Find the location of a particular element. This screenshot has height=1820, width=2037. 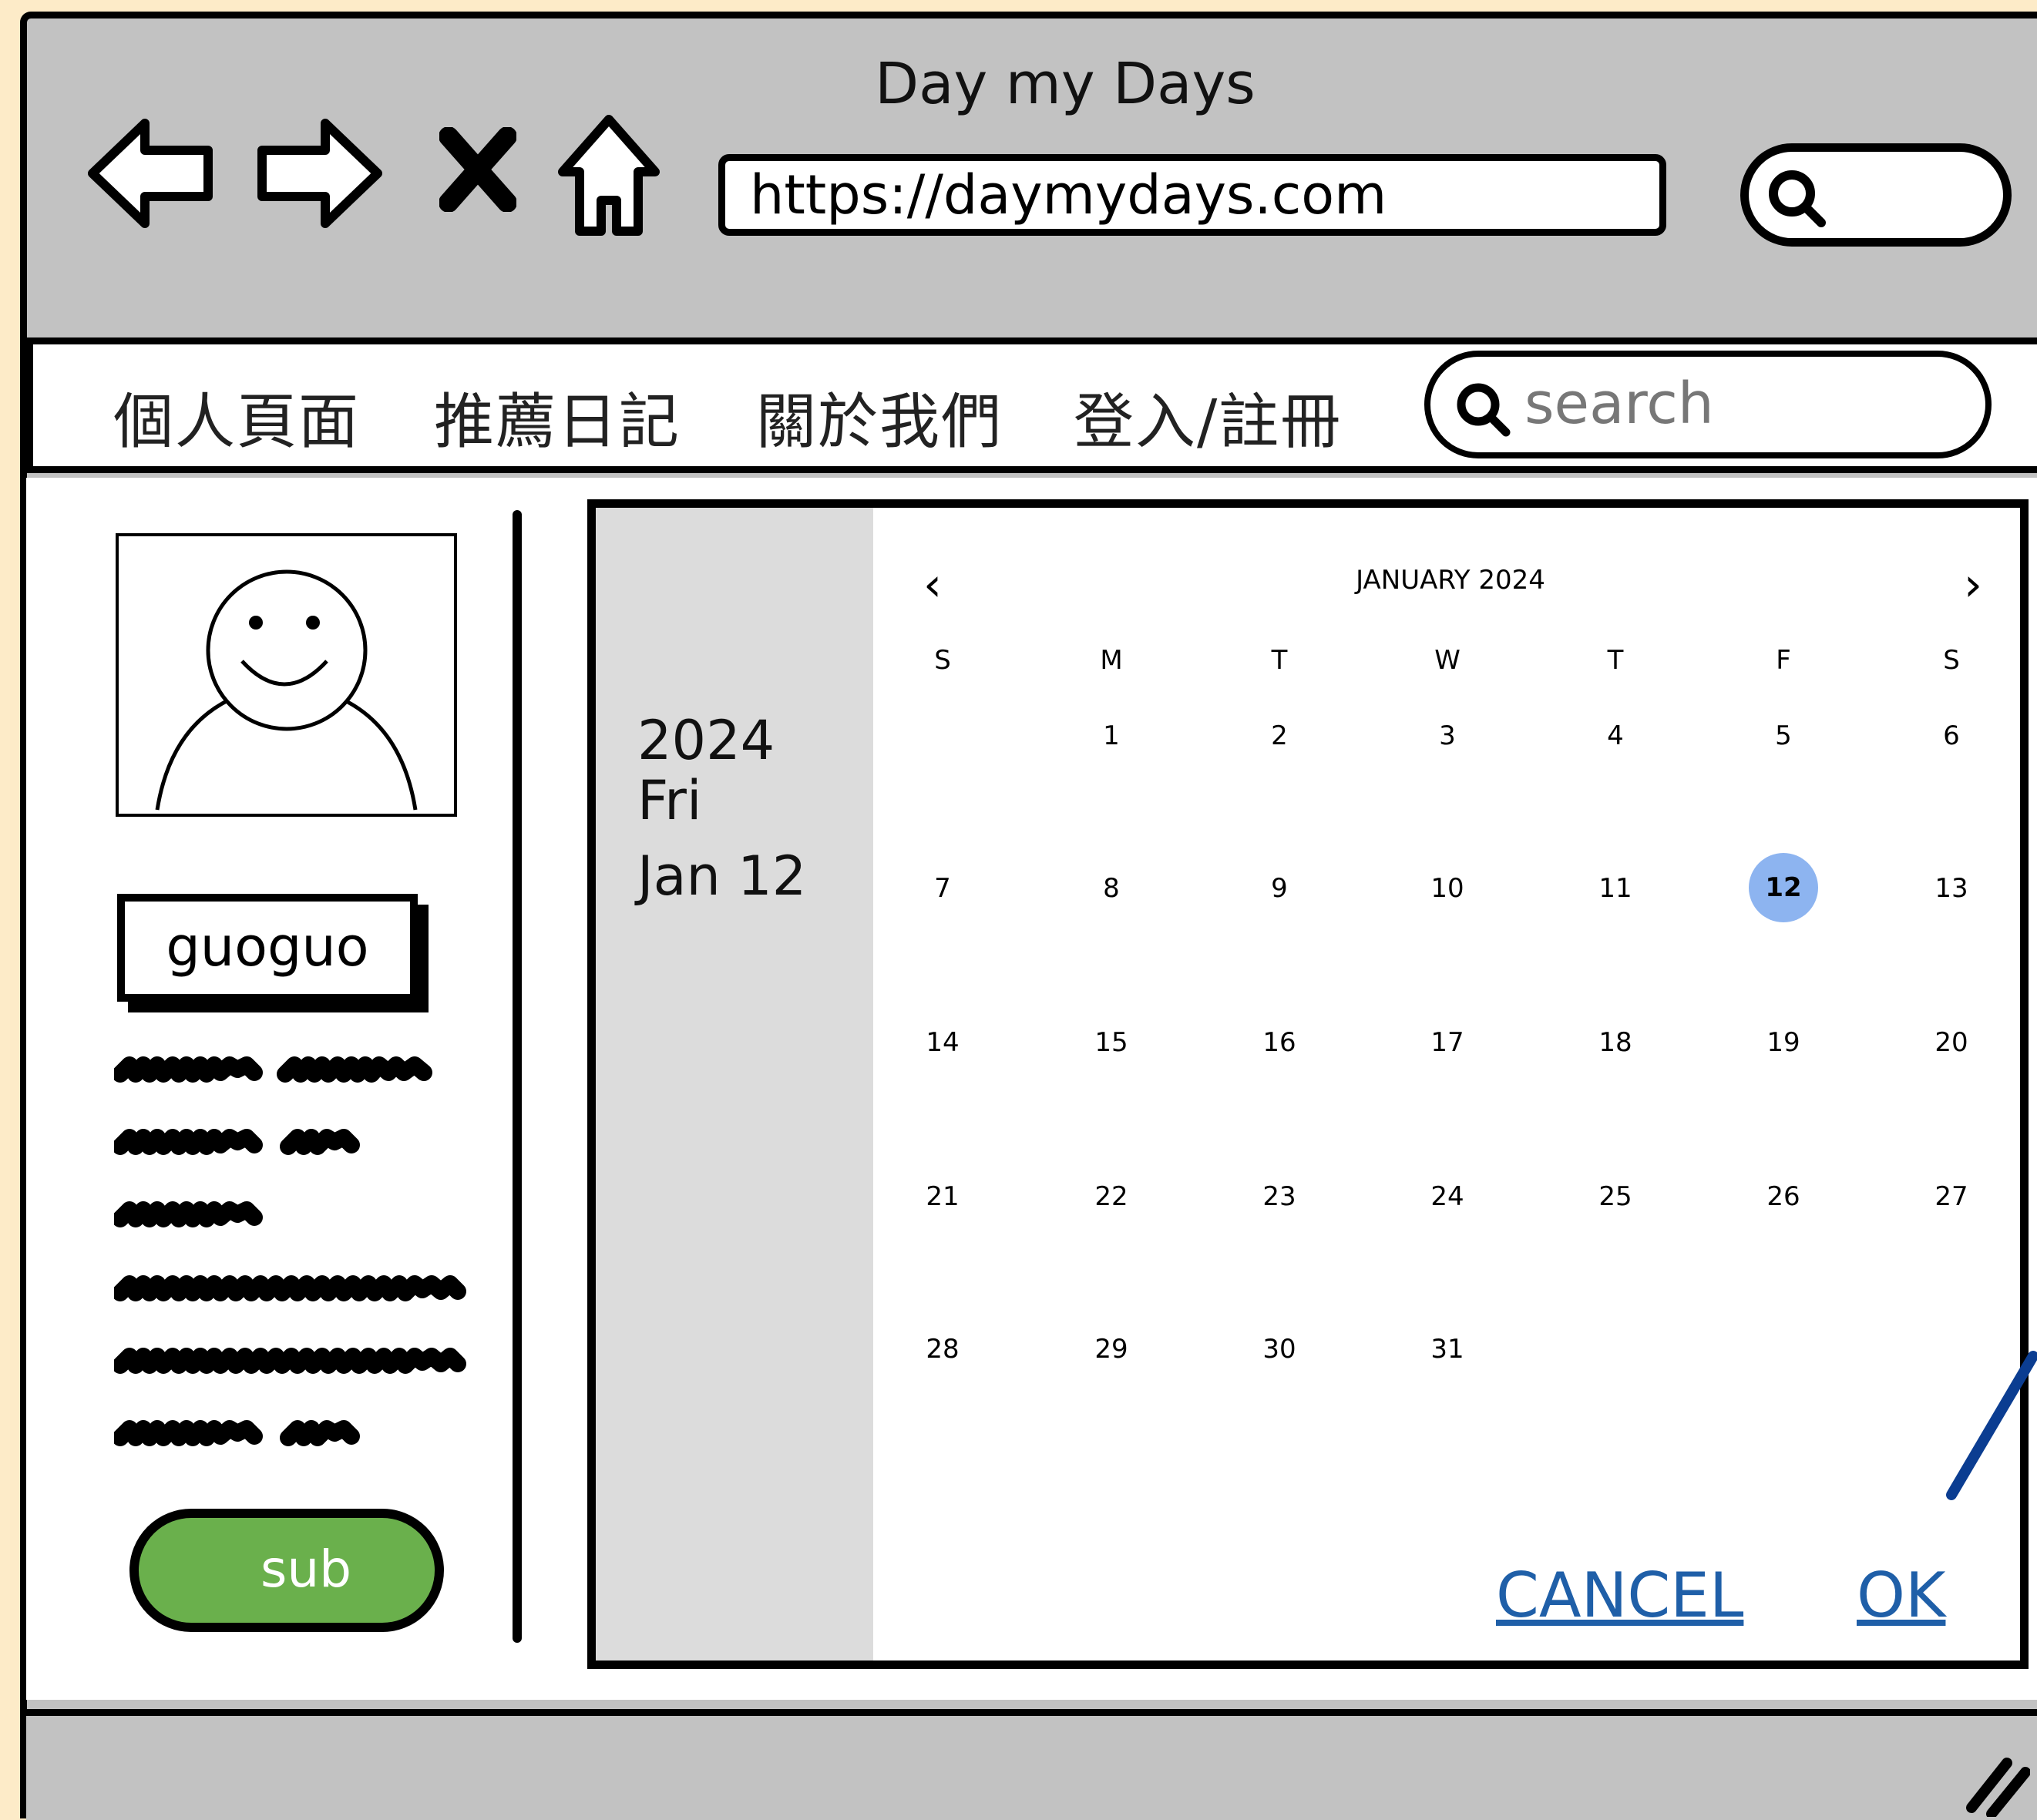

address-bar: https://daymydays.com is located at coordinates (1192, 195).